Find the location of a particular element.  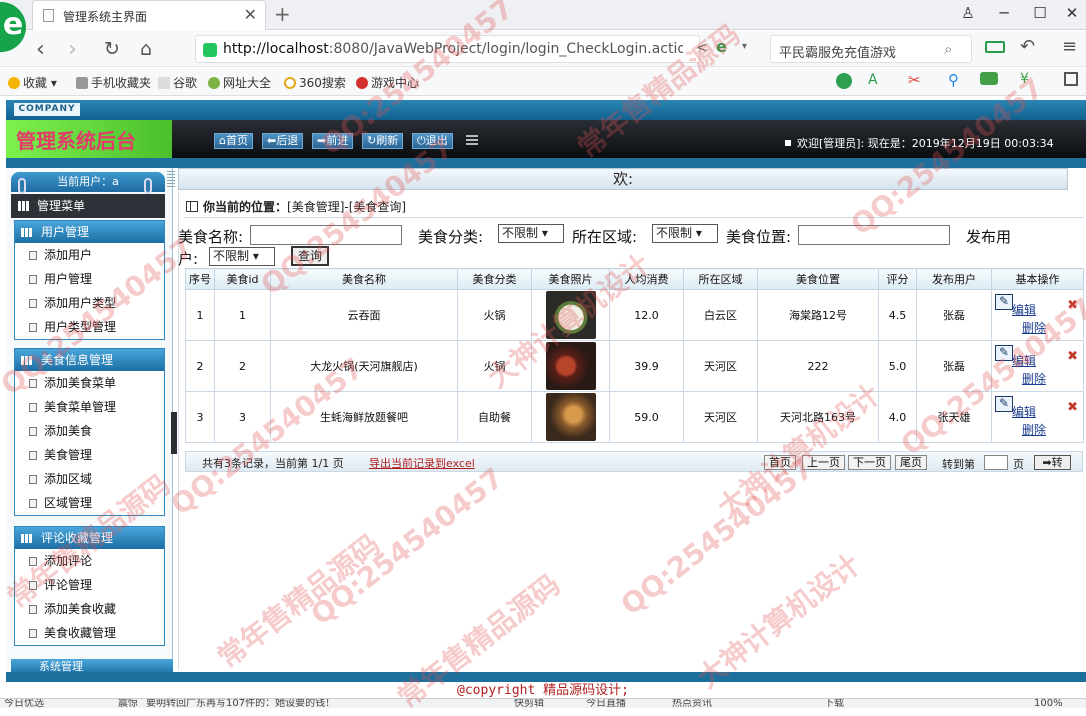

search-box: 平民霸服免充值游戏 is located at coordinates (871, 49).